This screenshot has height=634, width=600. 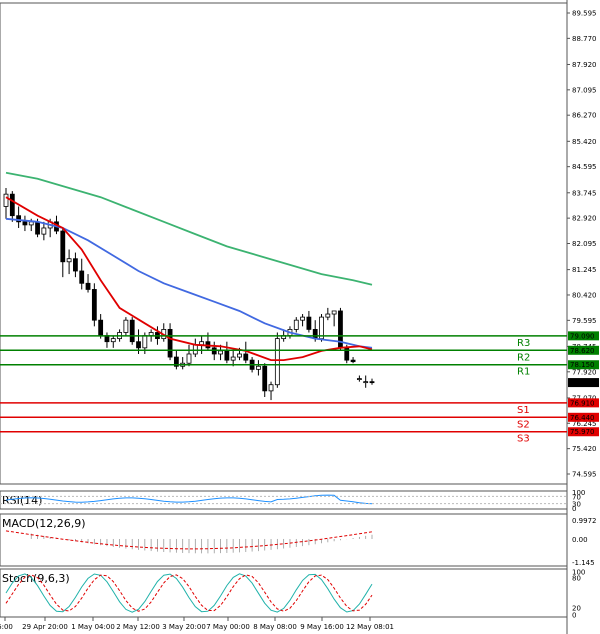 What do you see at coordinates (370, 627) in the screenshot?
I see `time-tick-label: 12 May 08:01` at bounding box center [370, 627].